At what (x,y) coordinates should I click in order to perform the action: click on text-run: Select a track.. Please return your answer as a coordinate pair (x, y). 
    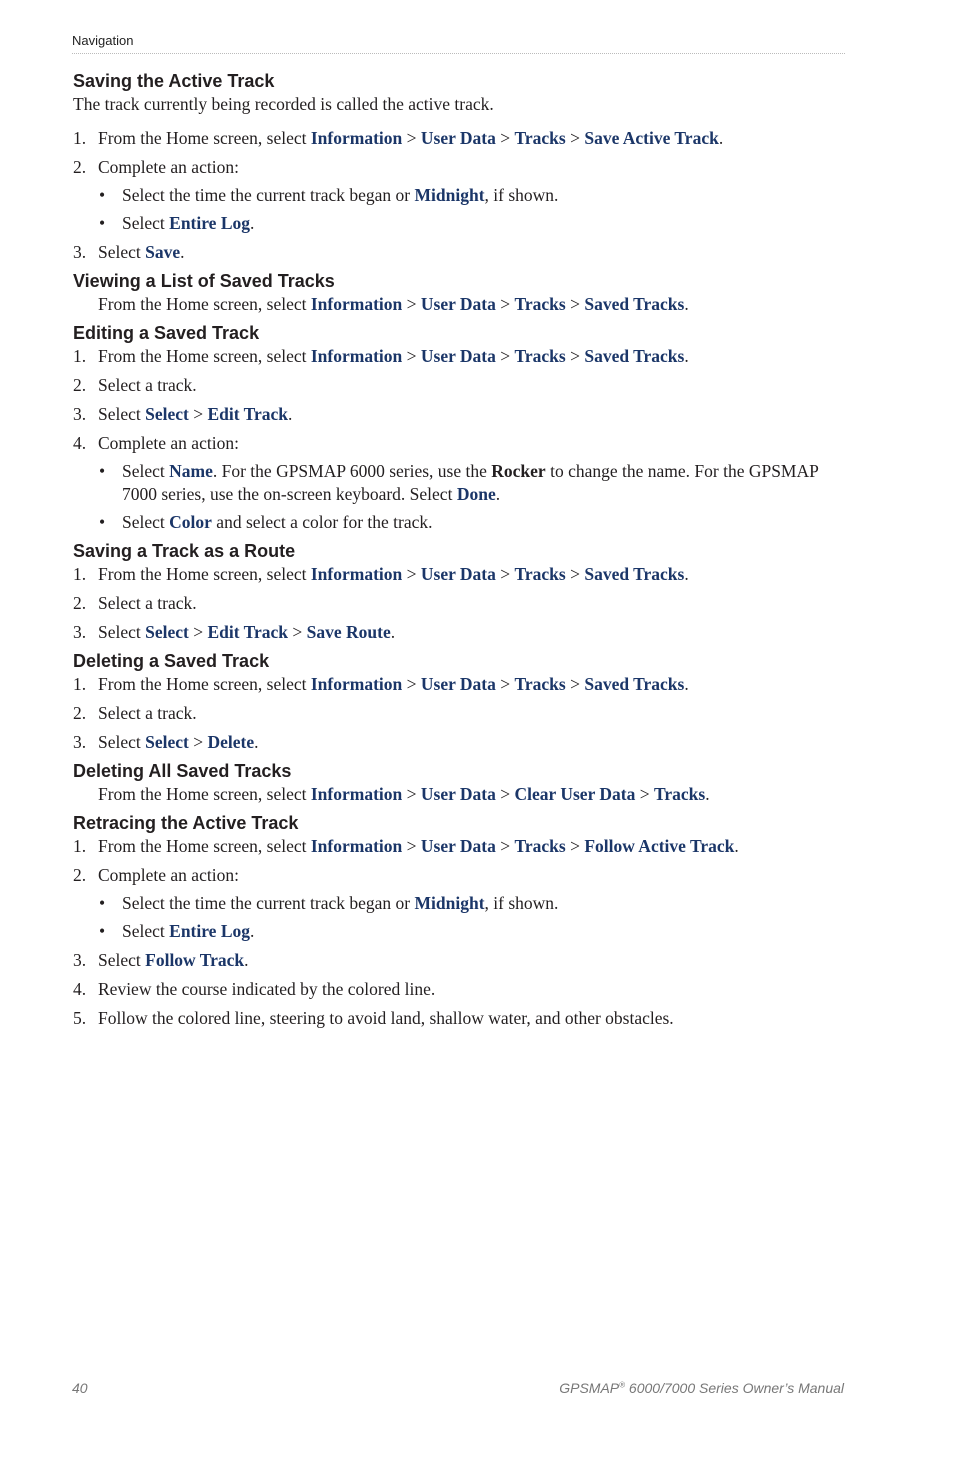
    Looking at the image, I should click on (147, 385).